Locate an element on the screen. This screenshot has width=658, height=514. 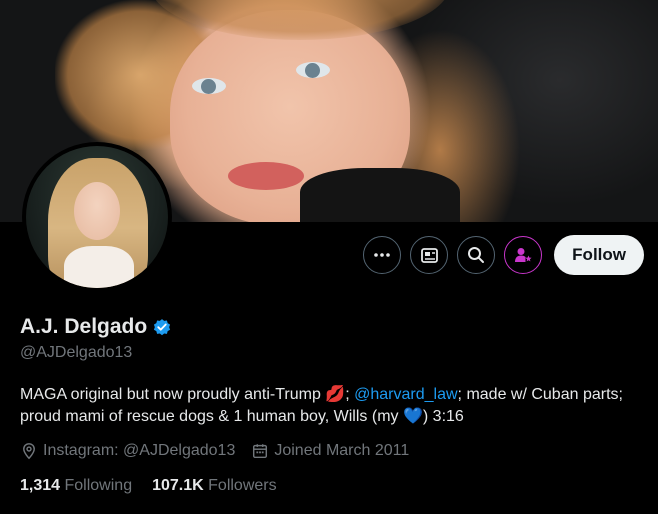
following-stat: 1,314 Following is located at coordinates (76, 486).